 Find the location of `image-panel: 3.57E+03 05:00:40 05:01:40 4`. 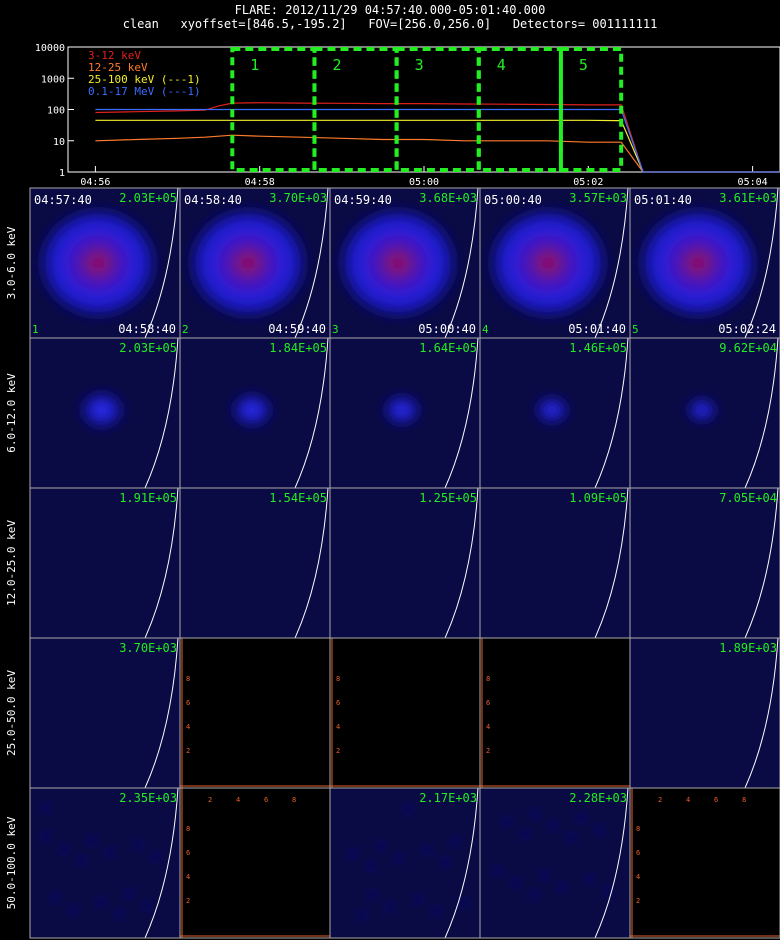

image-panel: 3.57E+03 05:00:40 05:01:40 4 is located at coordinates (555, 263).